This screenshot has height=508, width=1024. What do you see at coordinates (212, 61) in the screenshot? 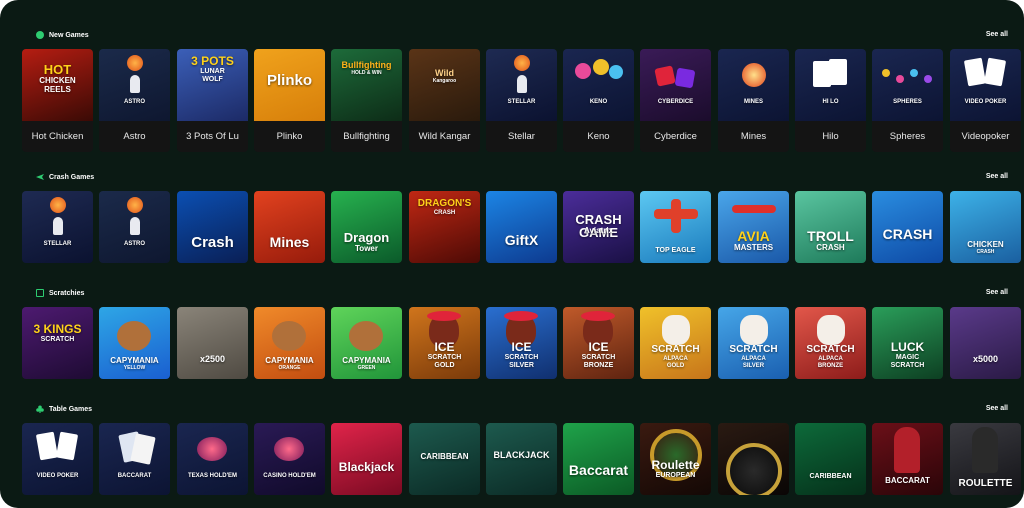
I see `game-art-text: 3 POTS` at bounding box center [212, 61].